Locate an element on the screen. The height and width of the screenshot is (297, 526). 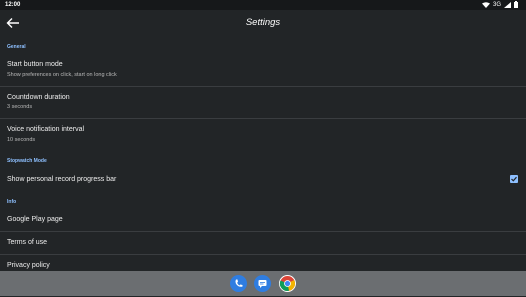
taskbar is located at coordinates (263, 283).